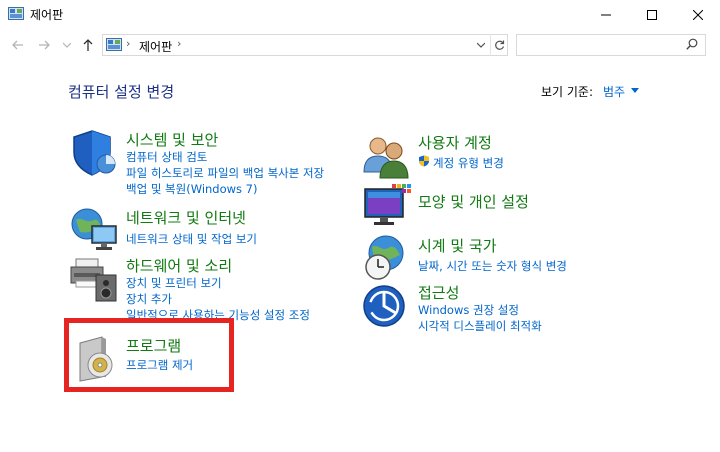 The image size is (720, 452). Describe the element at coordinates (387, 159) in the screenshot. I see `users-icon` at that location.